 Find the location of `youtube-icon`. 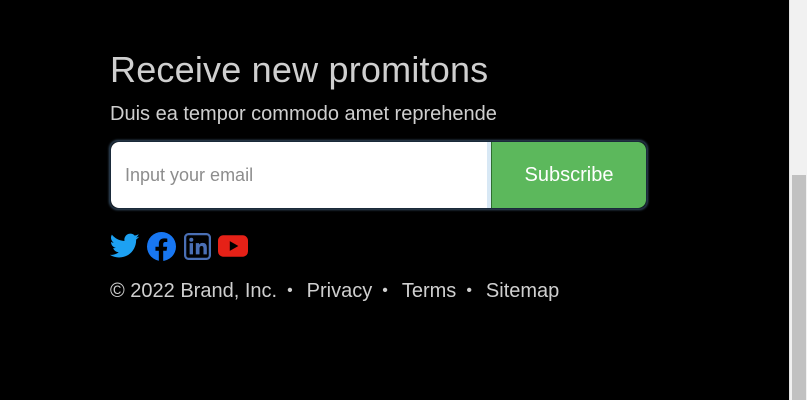

youtube-icon is located at coordinates (233, 246).